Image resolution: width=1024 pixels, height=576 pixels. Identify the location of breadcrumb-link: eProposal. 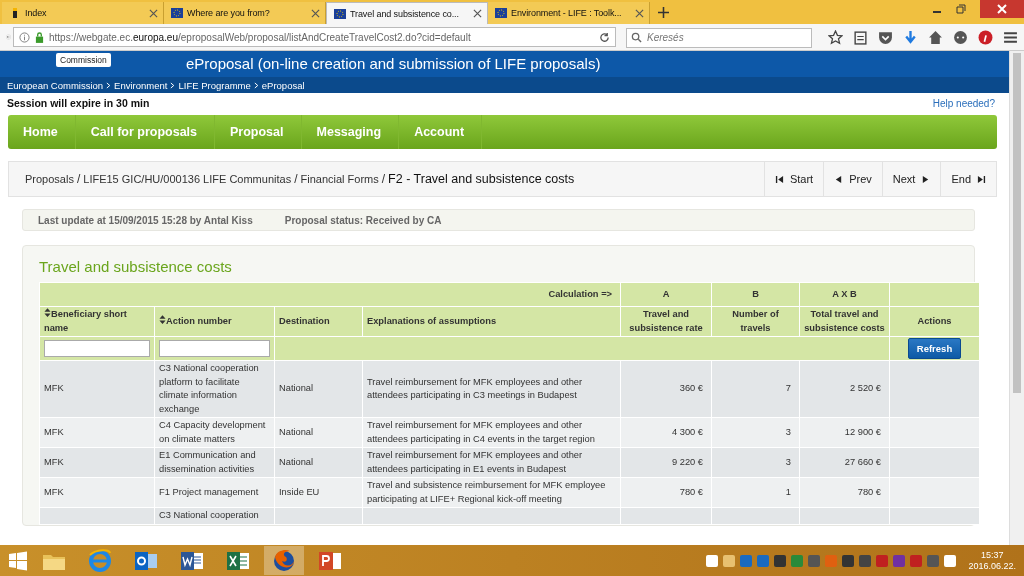
(283, 85).